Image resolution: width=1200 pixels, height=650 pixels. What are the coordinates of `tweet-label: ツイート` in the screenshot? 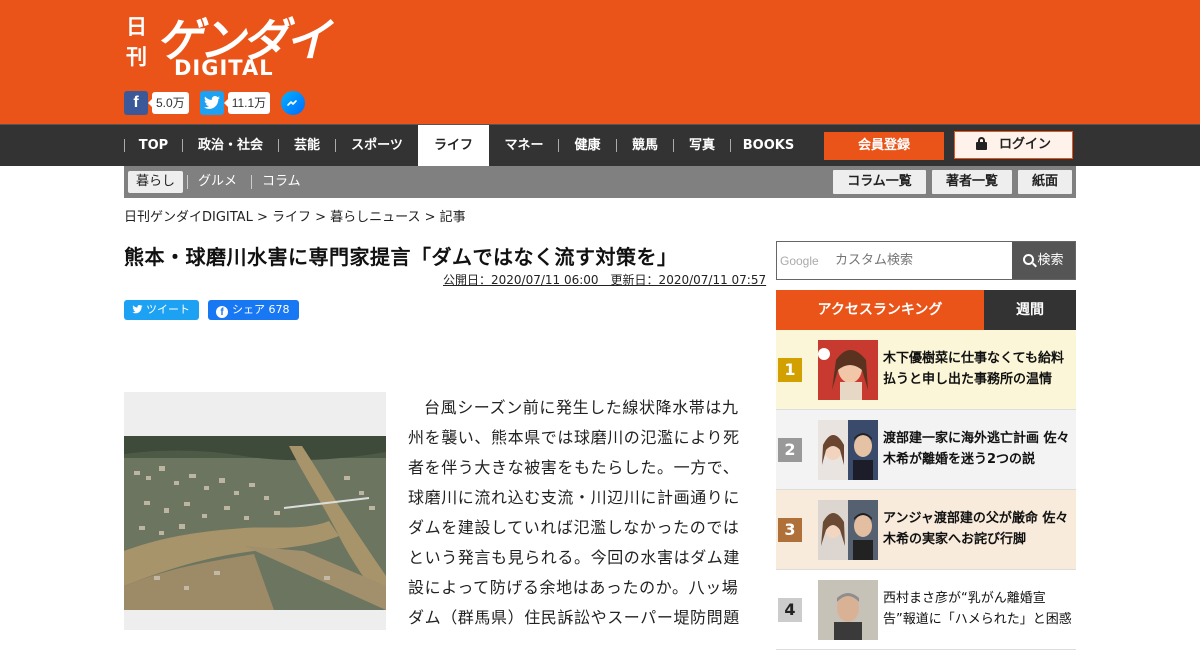 It's located at (168, 309).